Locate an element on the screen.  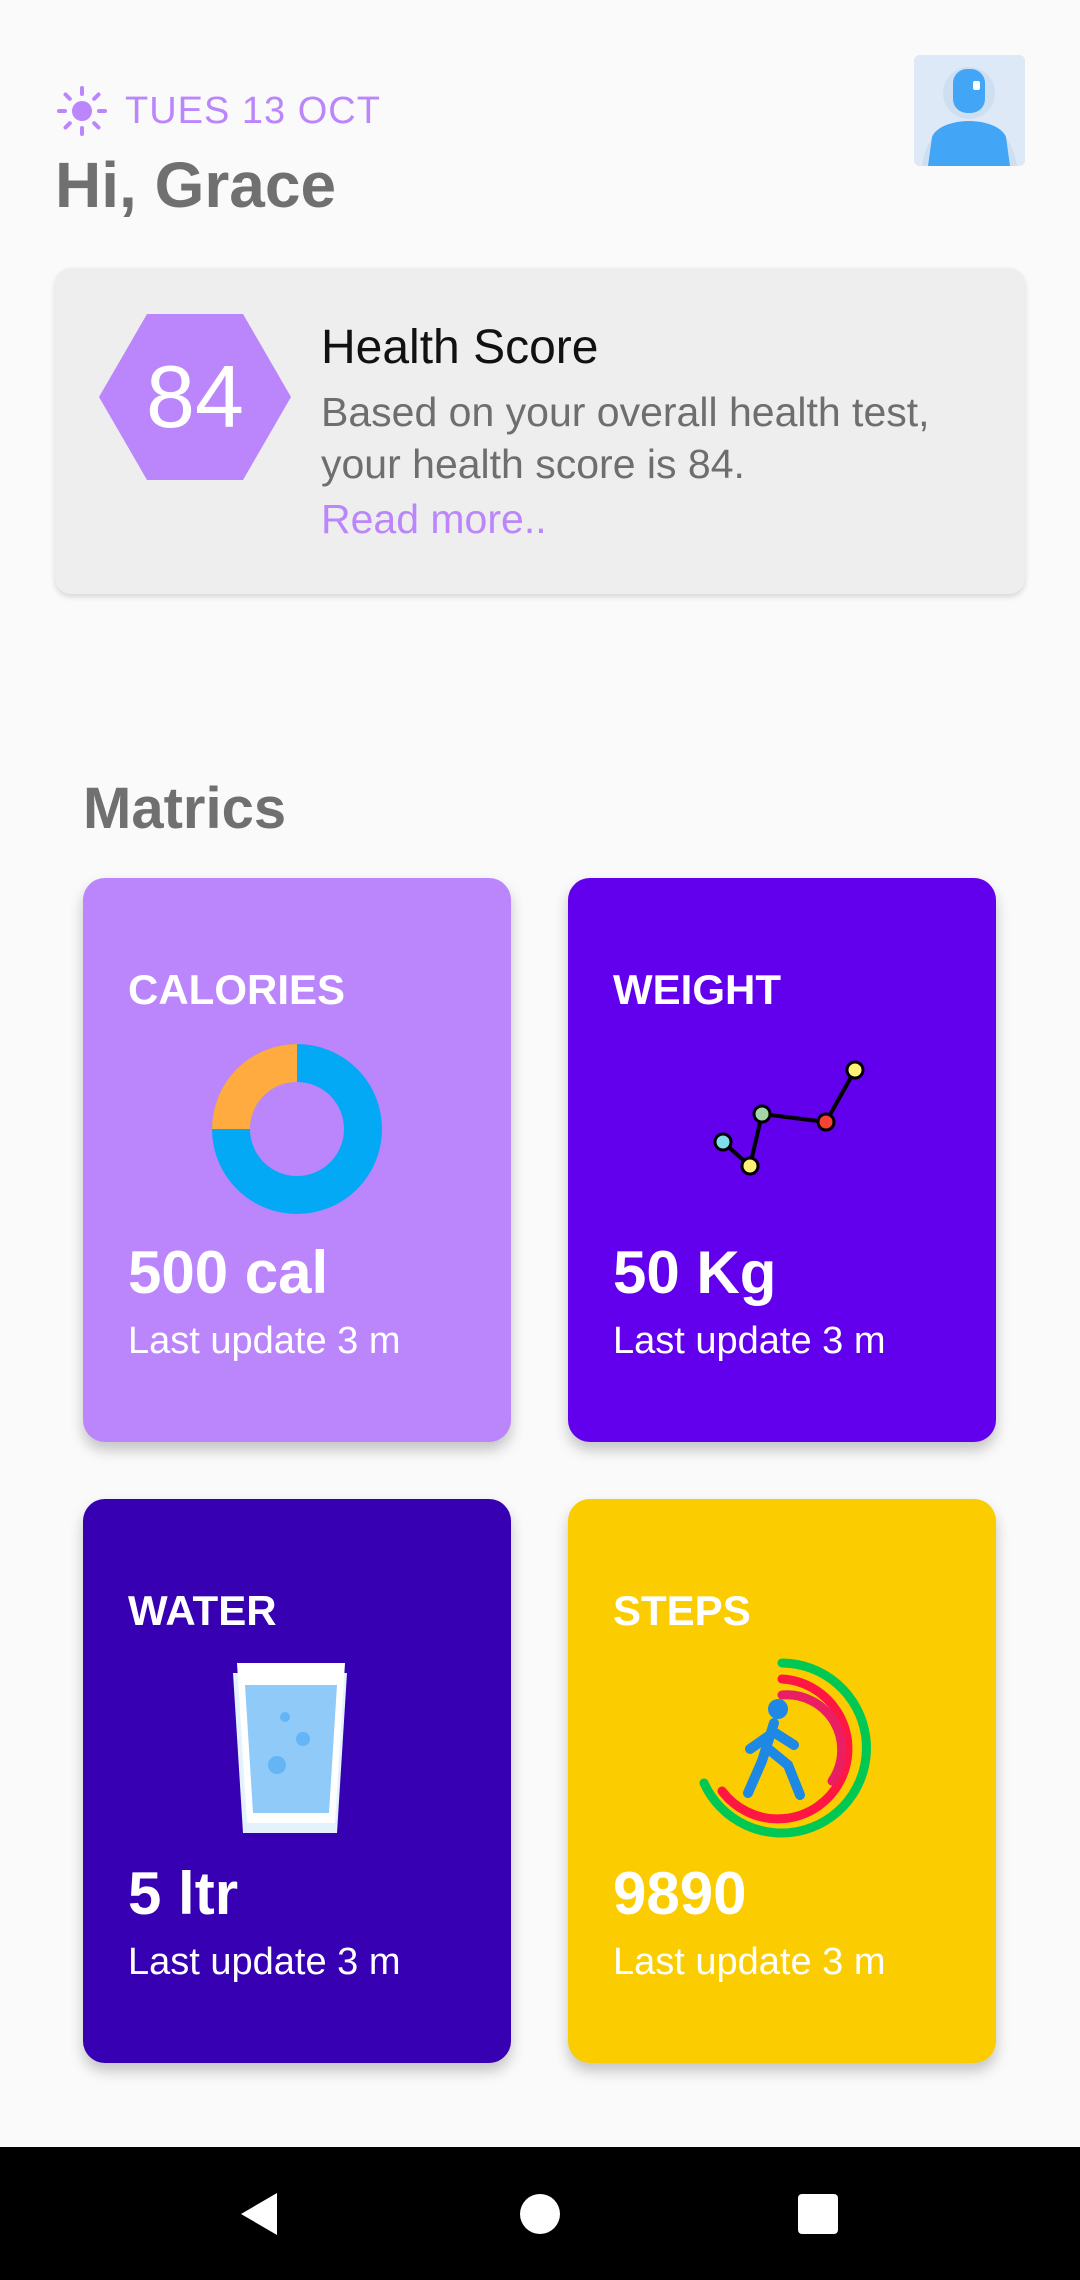
tile-value: 5 ltr is located at coordinates (183, 1893).